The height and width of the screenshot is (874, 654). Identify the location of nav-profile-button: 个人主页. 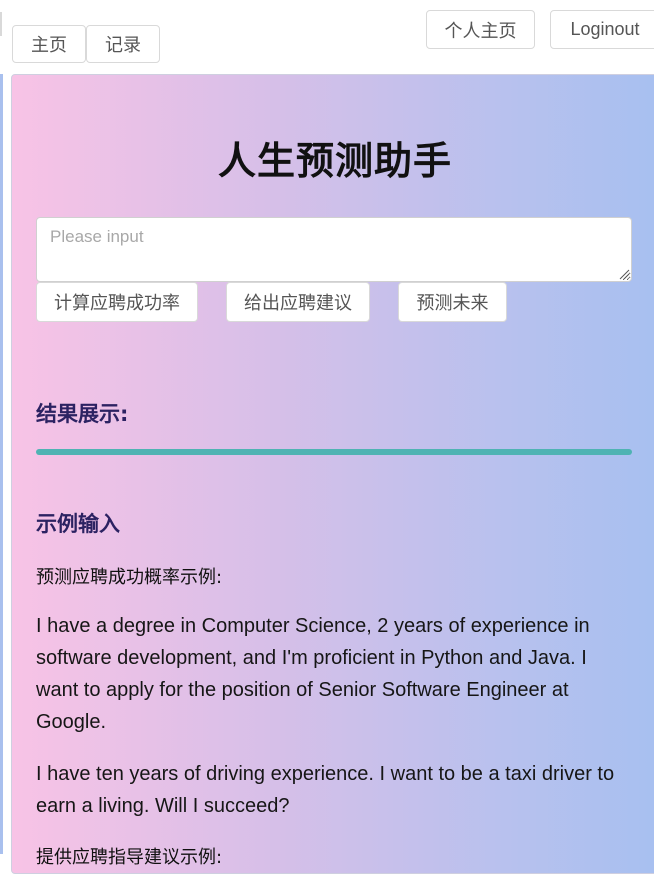
(480, 29).